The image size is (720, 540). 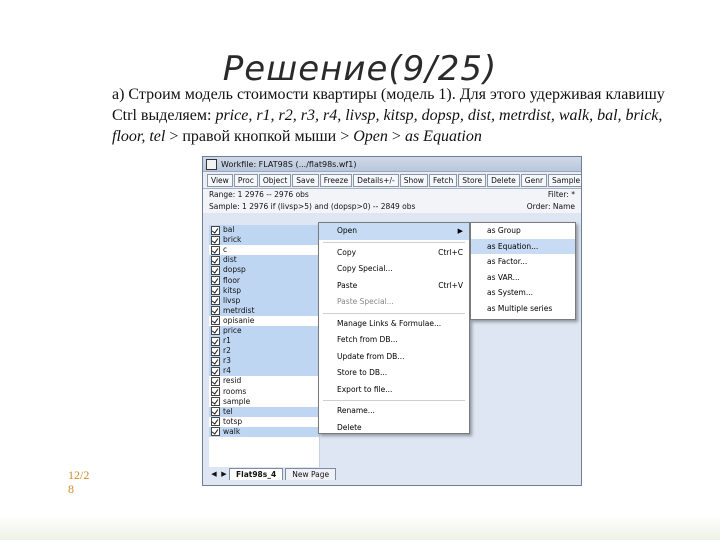 I want to click on toolbar-object-button: Object, so click(x=275, y=180).